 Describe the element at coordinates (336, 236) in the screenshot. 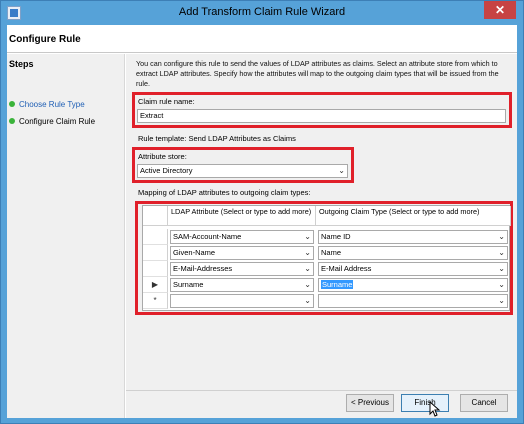

I see `cell-value: Name ID` at that location.